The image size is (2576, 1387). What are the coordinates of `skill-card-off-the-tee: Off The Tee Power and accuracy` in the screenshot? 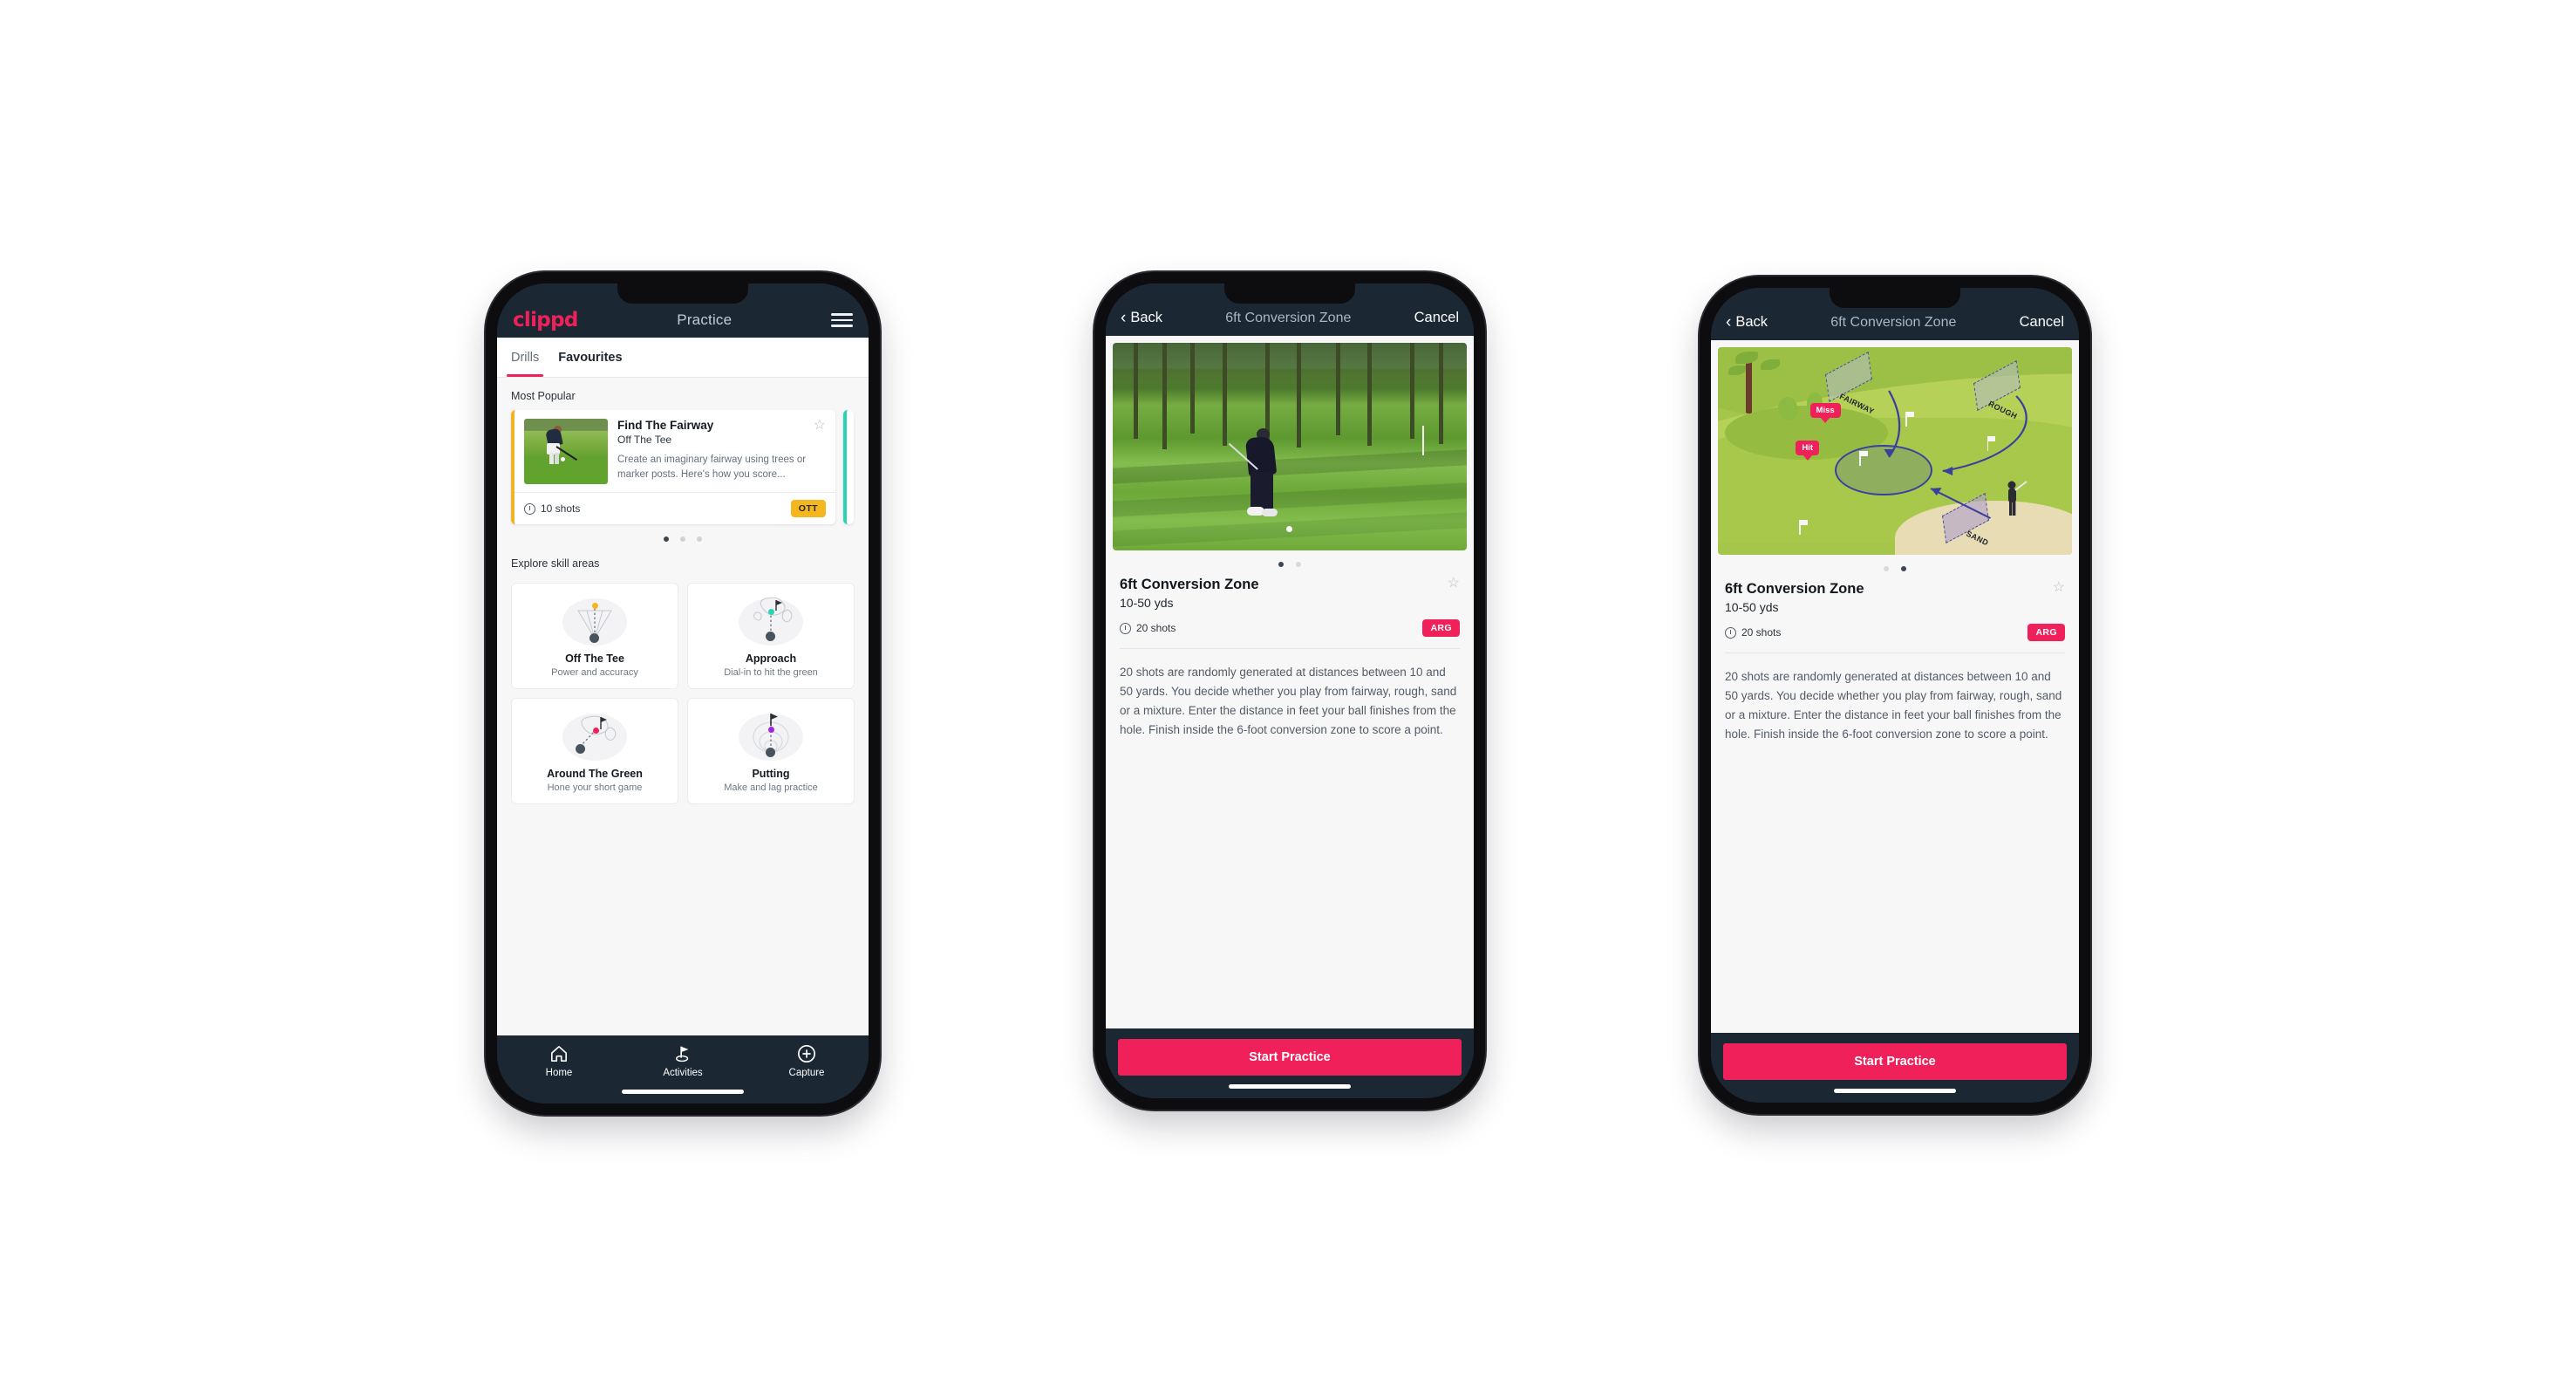 It's located at (595, 636).